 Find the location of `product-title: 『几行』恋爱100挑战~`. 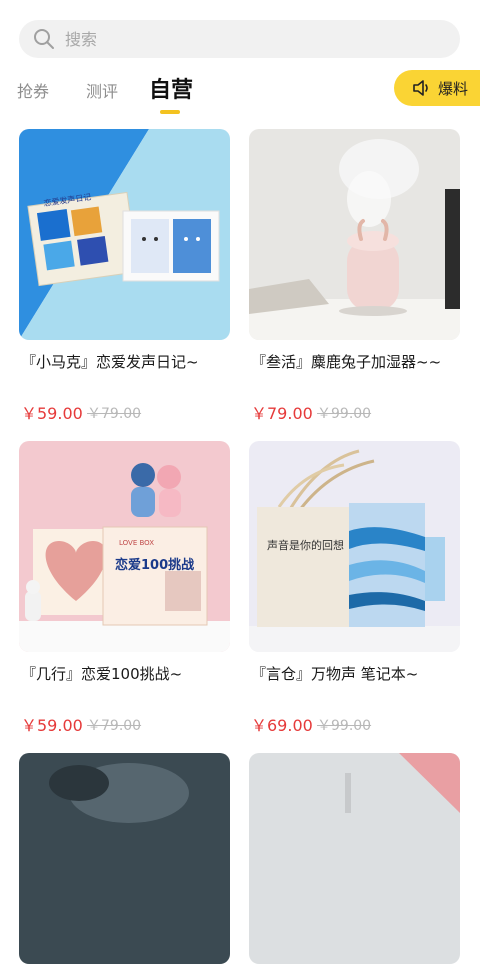

product-title: 『几行』恋爱100挑战~ is located at coordinates (102, 674).